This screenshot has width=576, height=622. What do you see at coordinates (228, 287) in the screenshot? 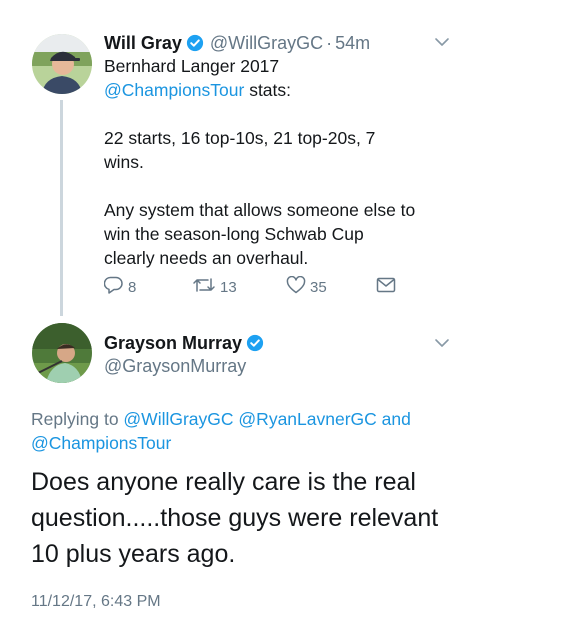
I see `retweet-count: 13` at bounding box center [228, 287].